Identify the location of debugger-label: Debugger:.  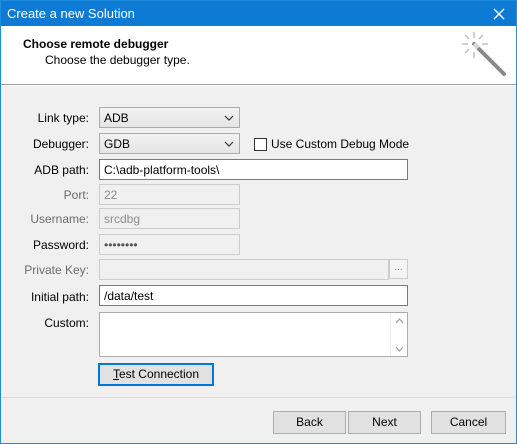
(60, 144).